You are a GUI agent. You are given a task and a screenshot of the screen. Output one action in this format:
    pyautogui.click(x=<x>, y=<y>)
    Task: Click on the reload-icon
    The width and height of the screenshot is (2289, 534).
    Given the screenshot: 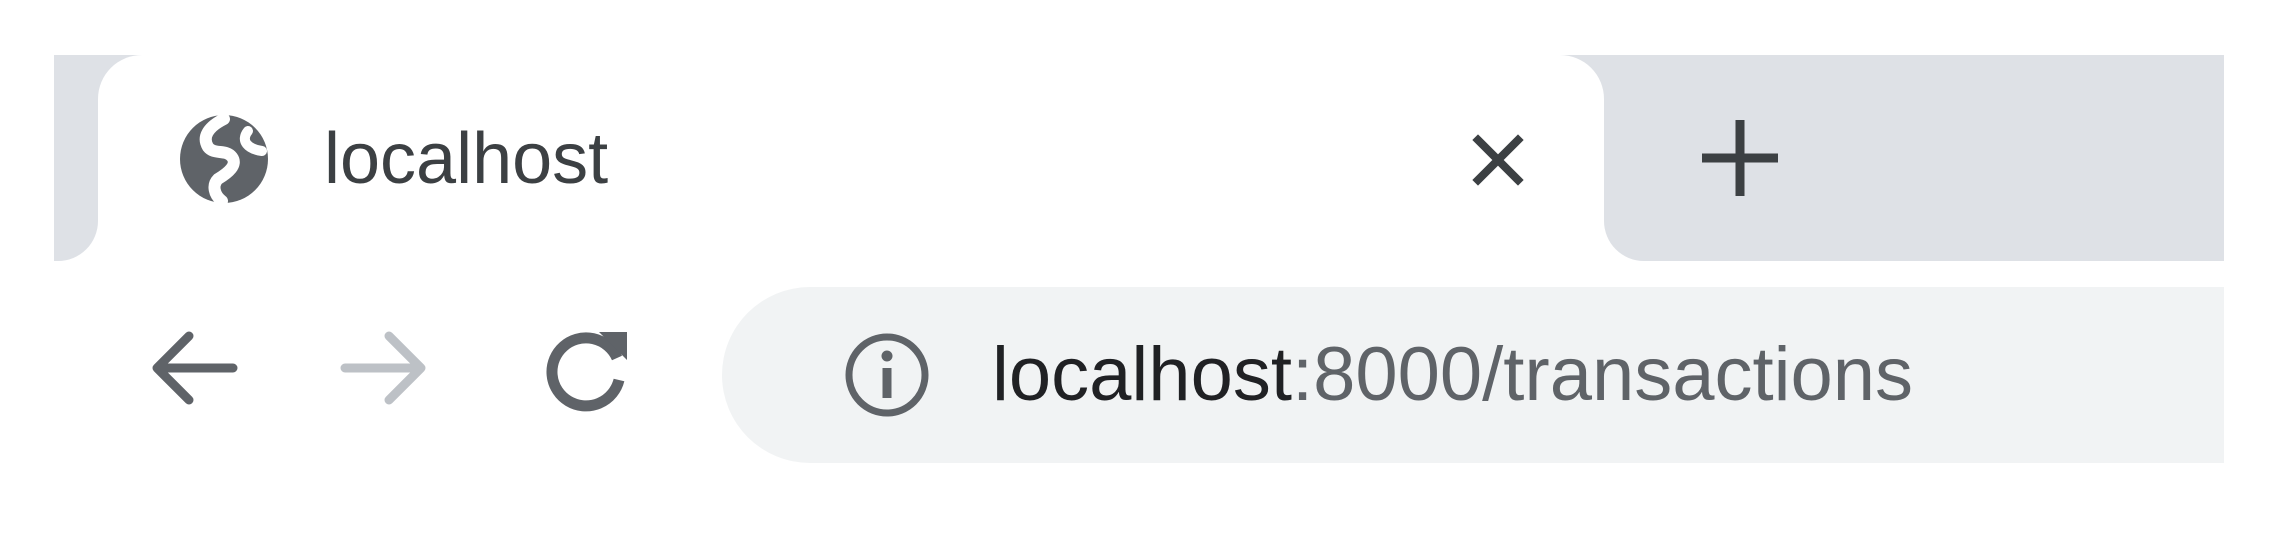 What is the action you would take?
    pyautogui.click(x=587, y=370)
    